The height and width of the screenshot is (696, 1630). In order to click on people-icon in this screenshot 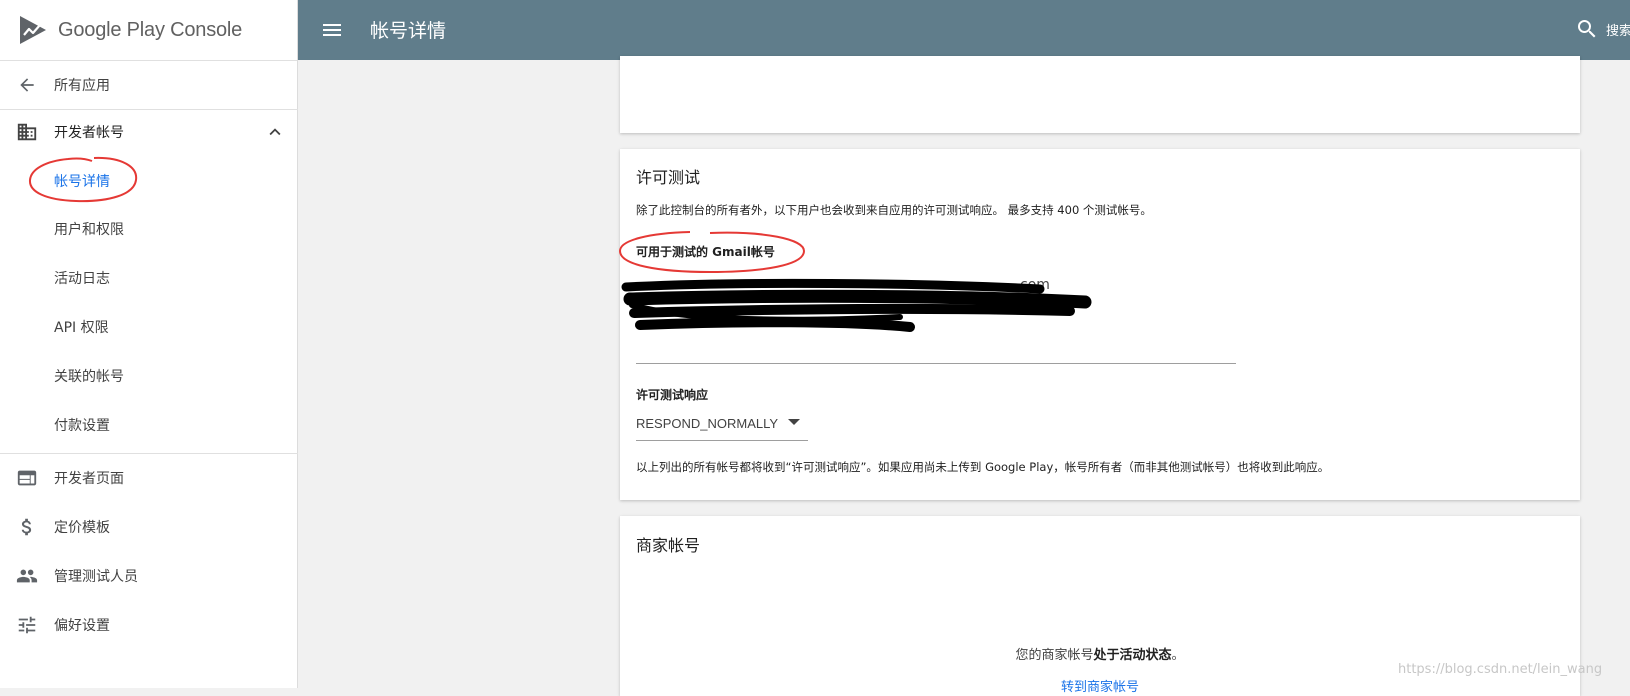, I will do `click(27, 576)`.